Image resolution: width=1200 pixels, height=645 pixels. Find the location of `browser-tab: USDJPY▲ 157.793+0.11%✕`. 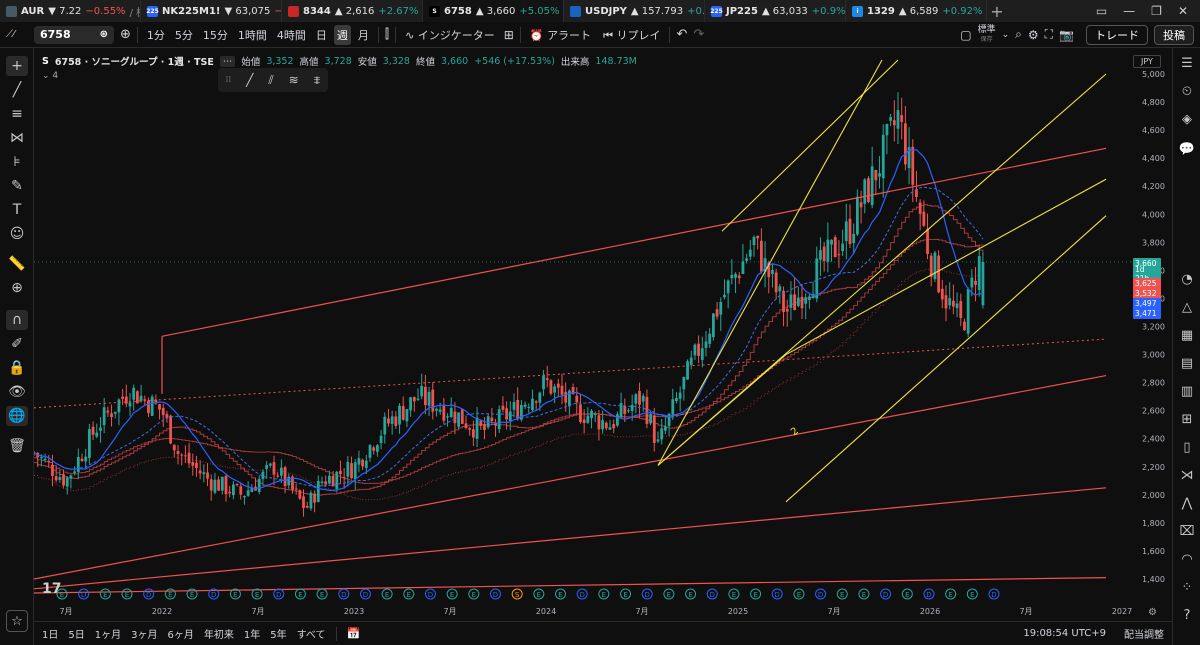

browser-tab: USDJPY▲ 157.793+0.11%✕ is located at coordinates (634, 11).